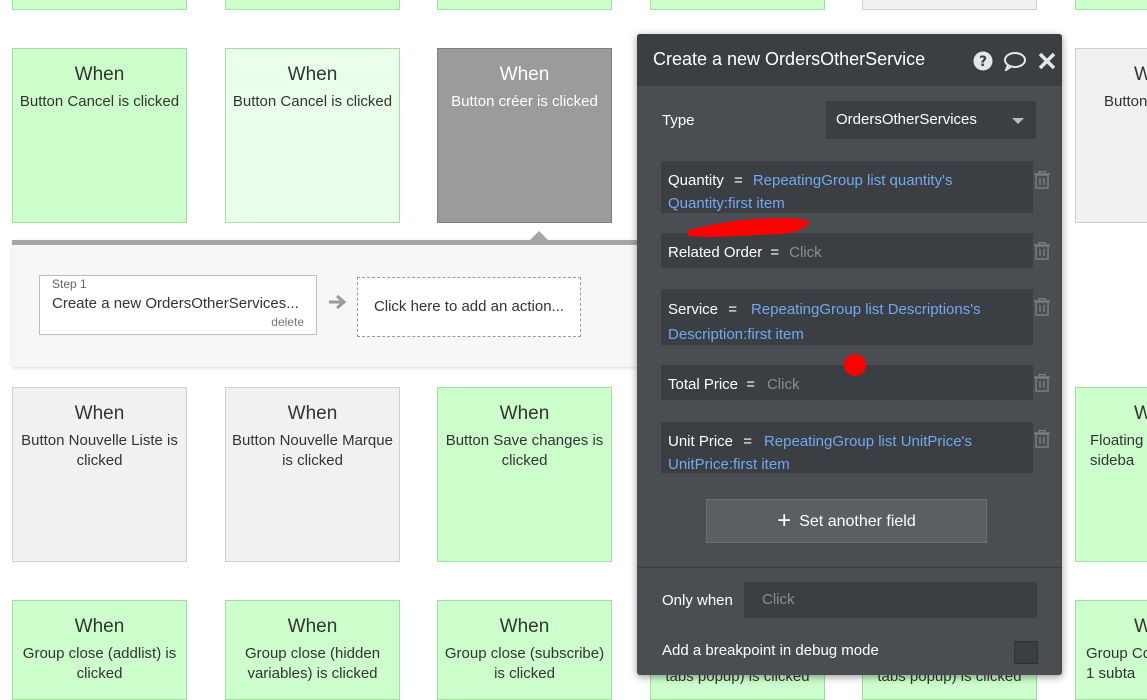 The height and width of the screenshot is (700, 1147). What do you see at coordinates (1018, 121) in the screenshot?
I see `chevron-down-icon` at bounding box center [1018, 121].